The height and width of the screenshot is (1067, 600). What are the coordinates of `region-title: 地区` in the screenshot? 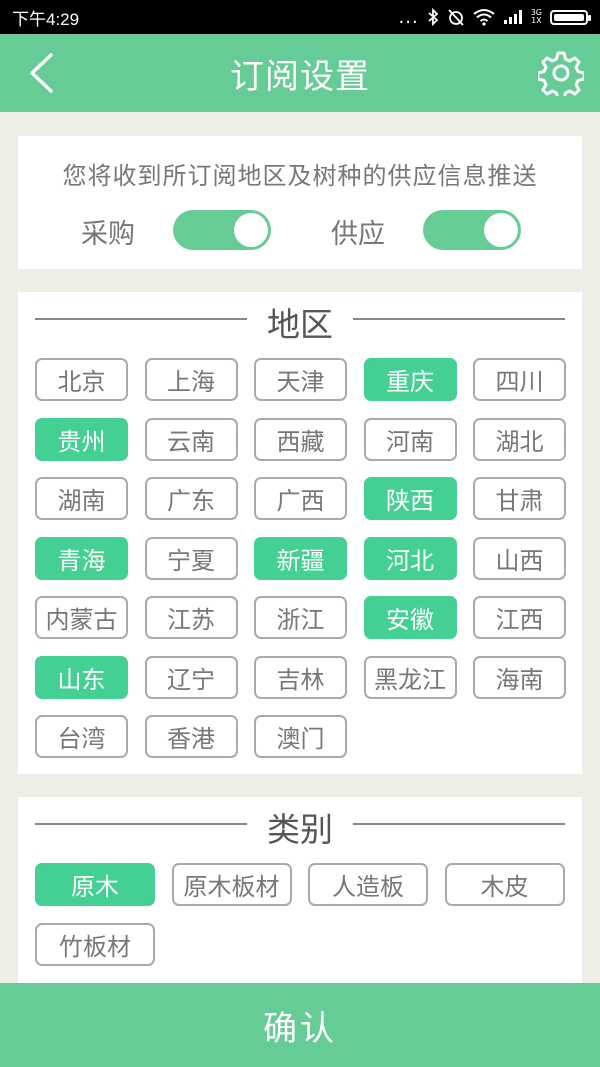 It's located at (300, 324).